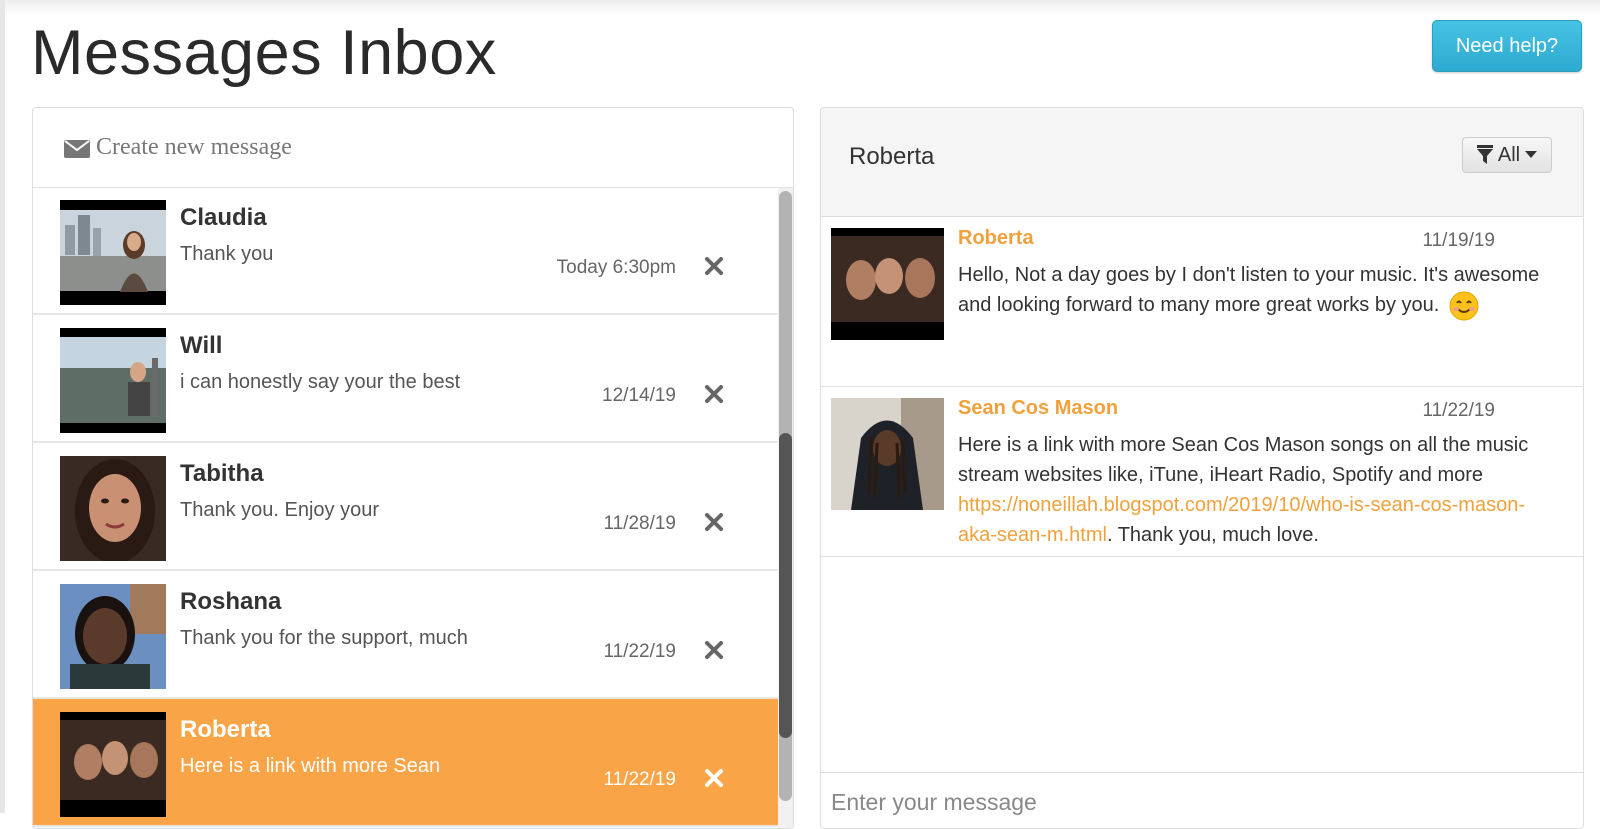 This screenshot has height=829, width=1600. Describe the element at coordinates (1202, 800) in the screenshot. I see `message-input` at that location.